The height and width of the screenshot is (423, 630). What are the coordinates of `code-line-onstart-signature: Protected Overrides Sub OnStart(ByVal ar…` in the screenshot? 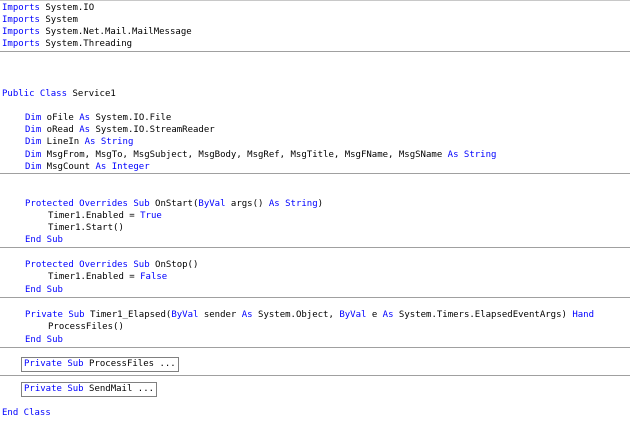 It's located at (174, 204).